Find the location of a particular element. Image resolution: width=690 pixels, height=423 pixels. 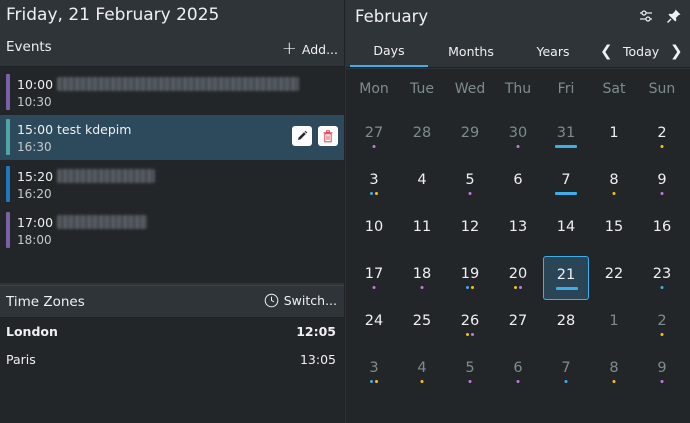

view-tab-bar: Days Months Years ❮ Today ❯ is located at coordinates (518, 52).